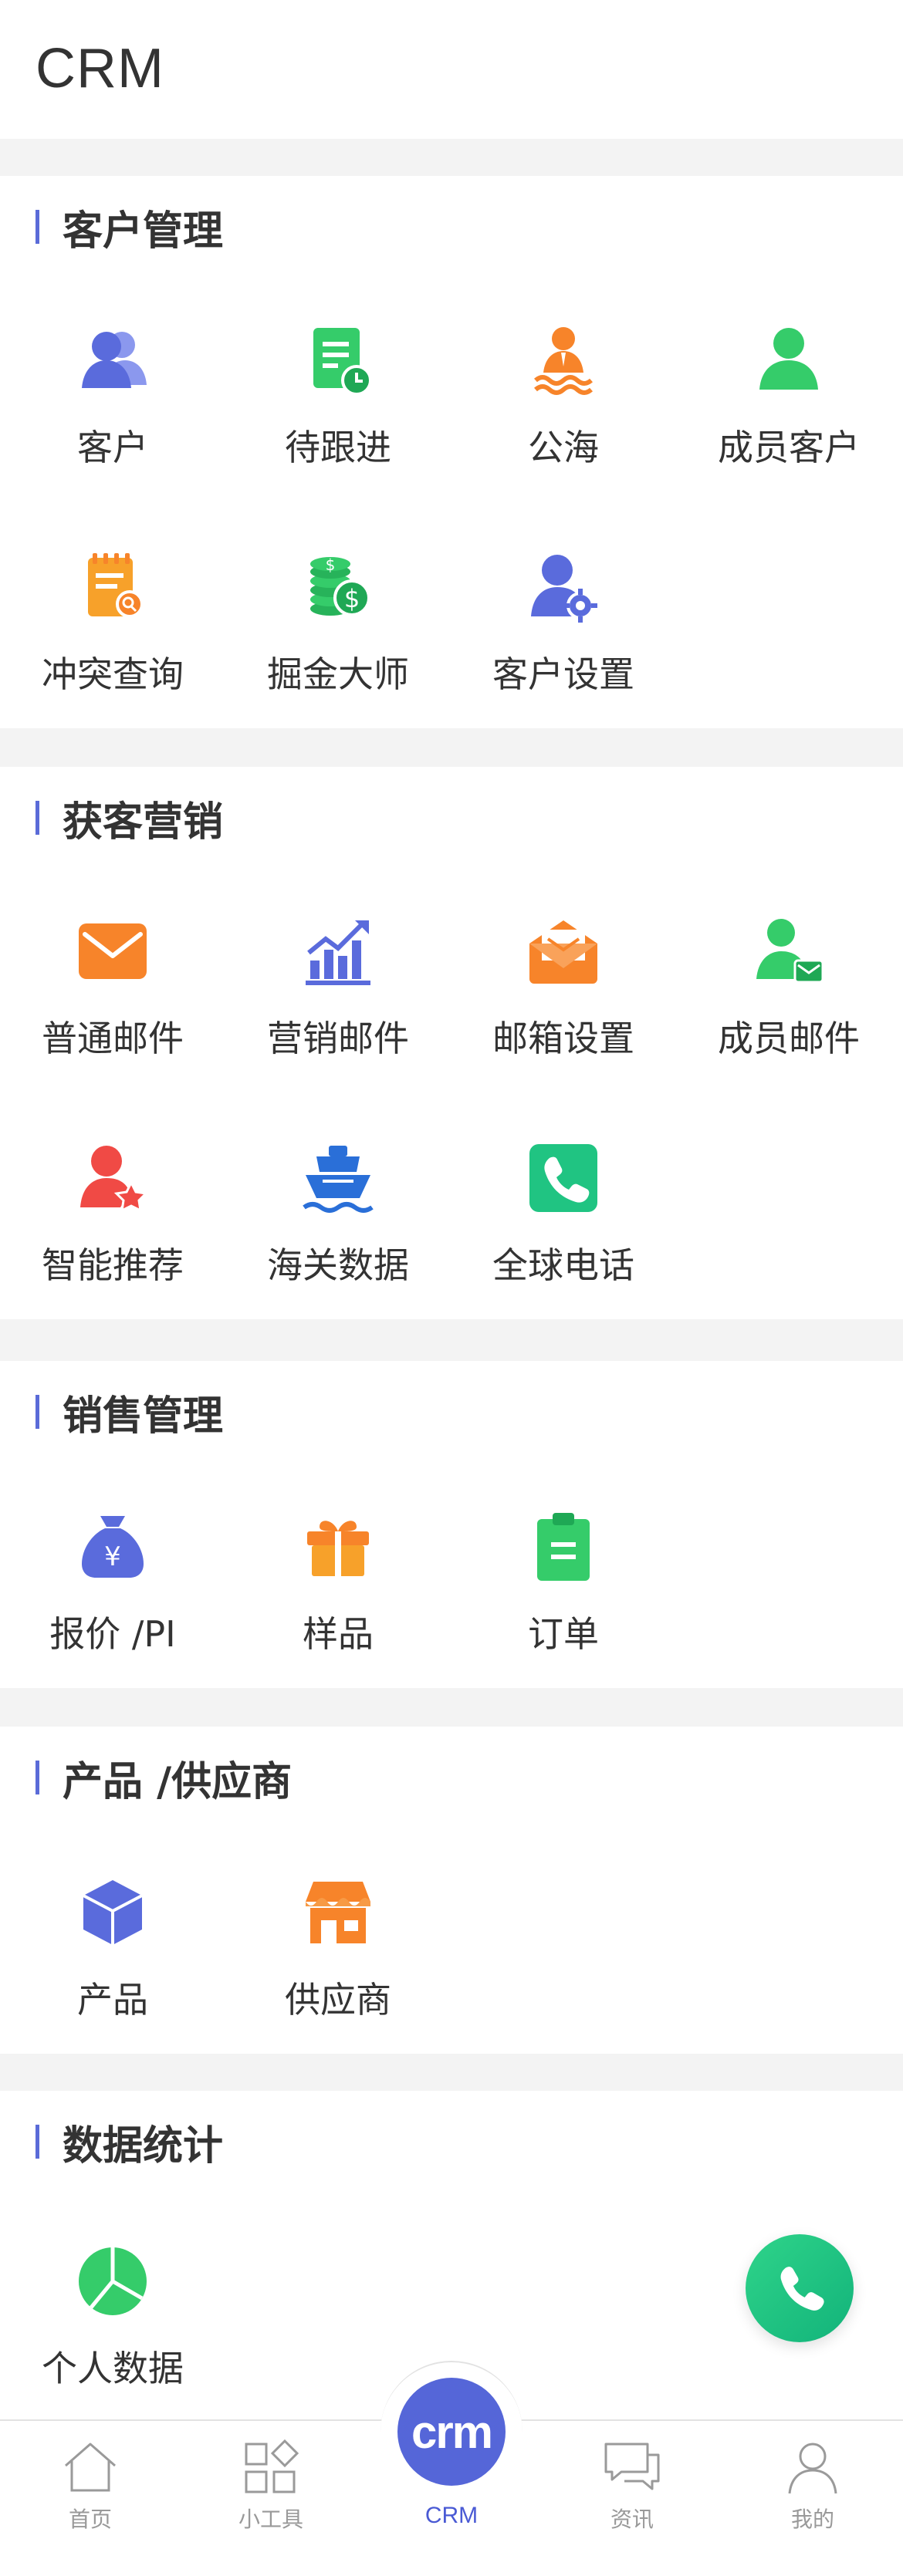 The width and height of the screenshot is (903, 2576). I want to click on nav-item-label: 成员邮件, so click(789, 1038).